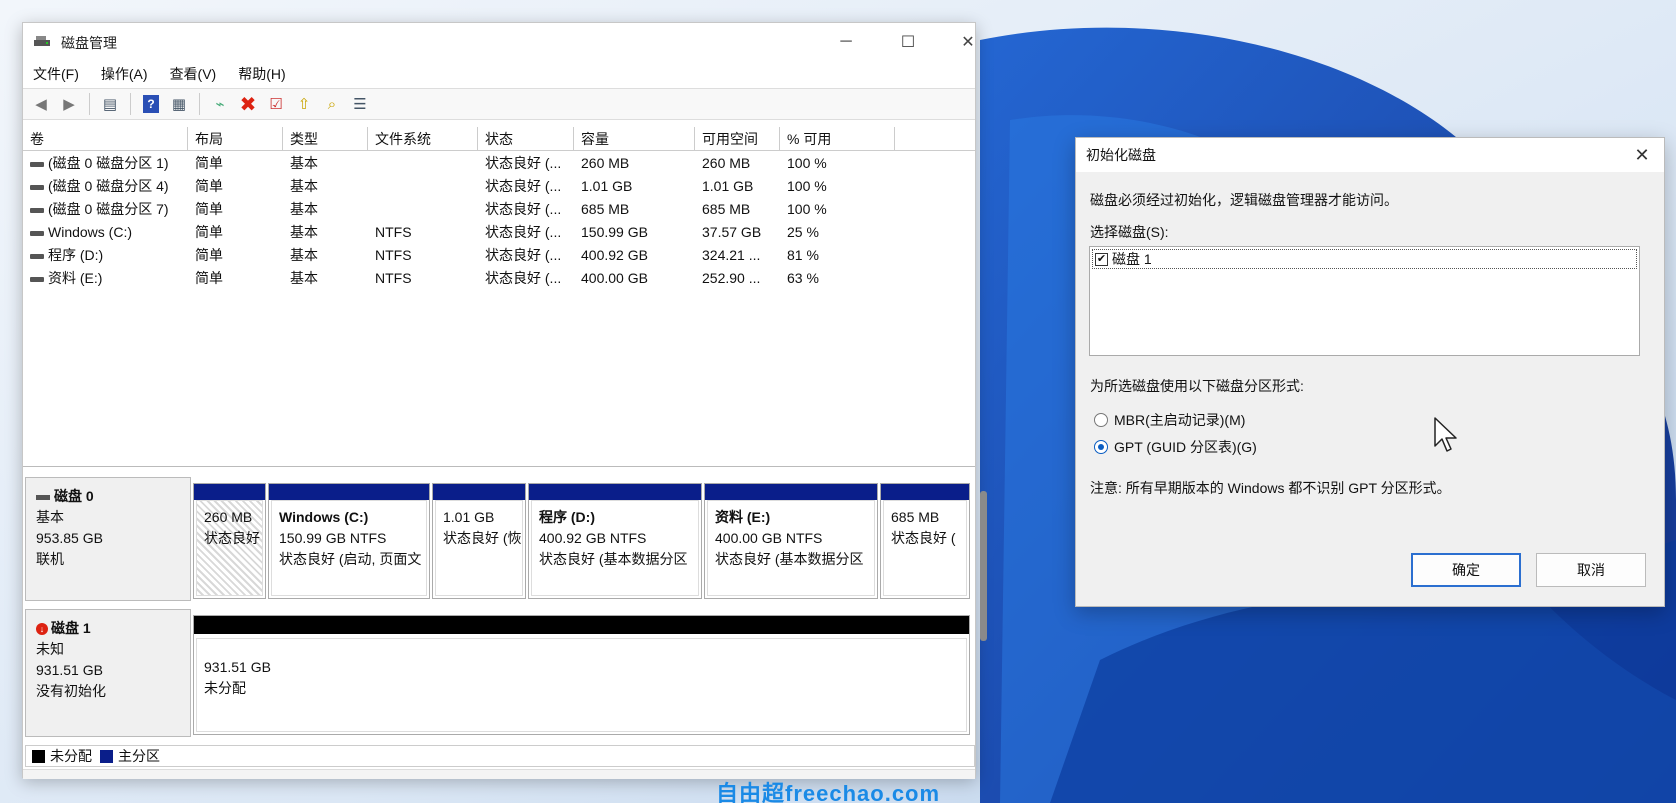  What do you see at coordinates (634, 139) in the screenshot?
I see `column-header-capacity: 容量` at bounding box center [634, 139].